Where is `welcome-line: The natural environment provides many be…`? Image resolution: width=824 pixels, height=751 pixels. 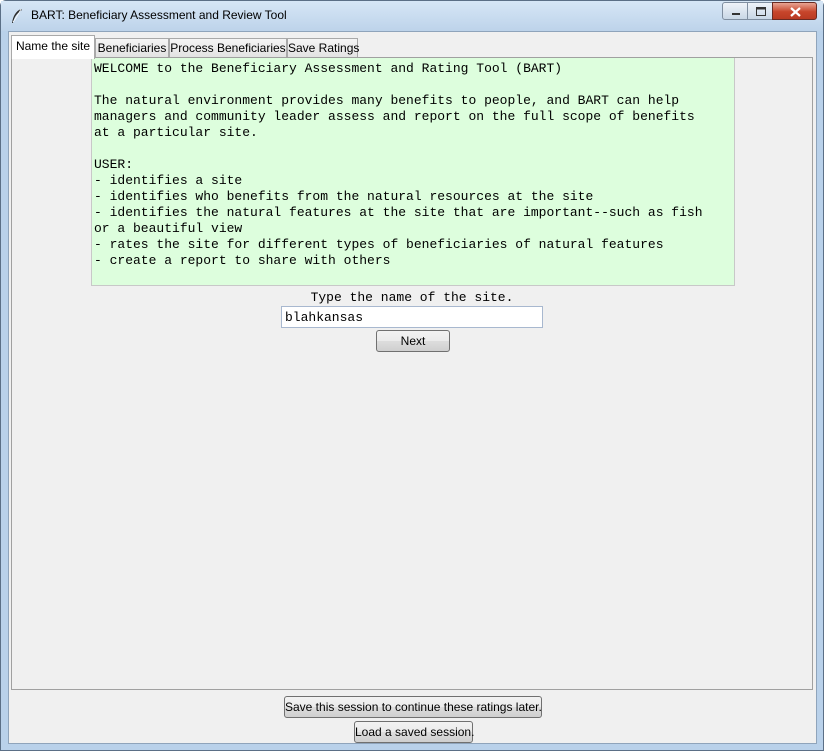 welcome-line: The natural environment provides many be… is located at coordinates (387, 100).